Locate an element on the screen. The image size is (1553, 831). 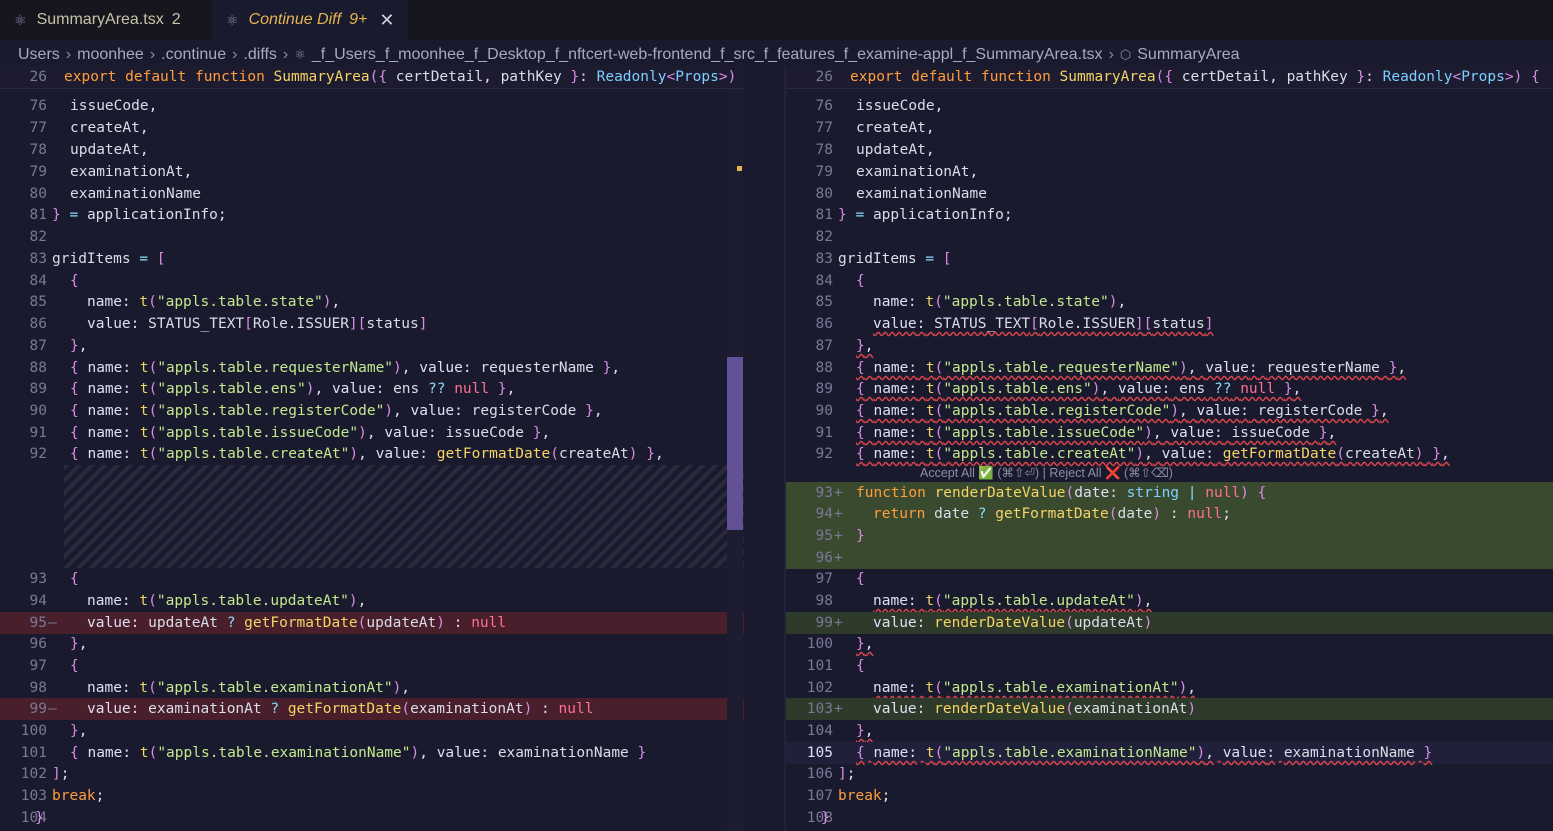
original-code-line: 97 { is located at coordinates (372, 666).